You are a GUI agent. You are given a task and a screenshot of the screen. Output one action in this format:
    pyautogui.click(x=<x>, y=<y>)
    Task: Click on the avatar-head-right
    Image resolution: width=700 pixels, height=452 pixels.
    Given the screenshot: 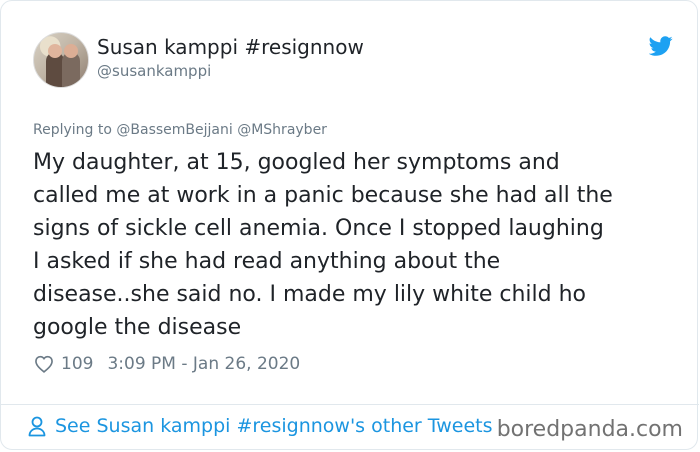 What is the action you would take?
    pyautogui.click(x=71, y=51)
    